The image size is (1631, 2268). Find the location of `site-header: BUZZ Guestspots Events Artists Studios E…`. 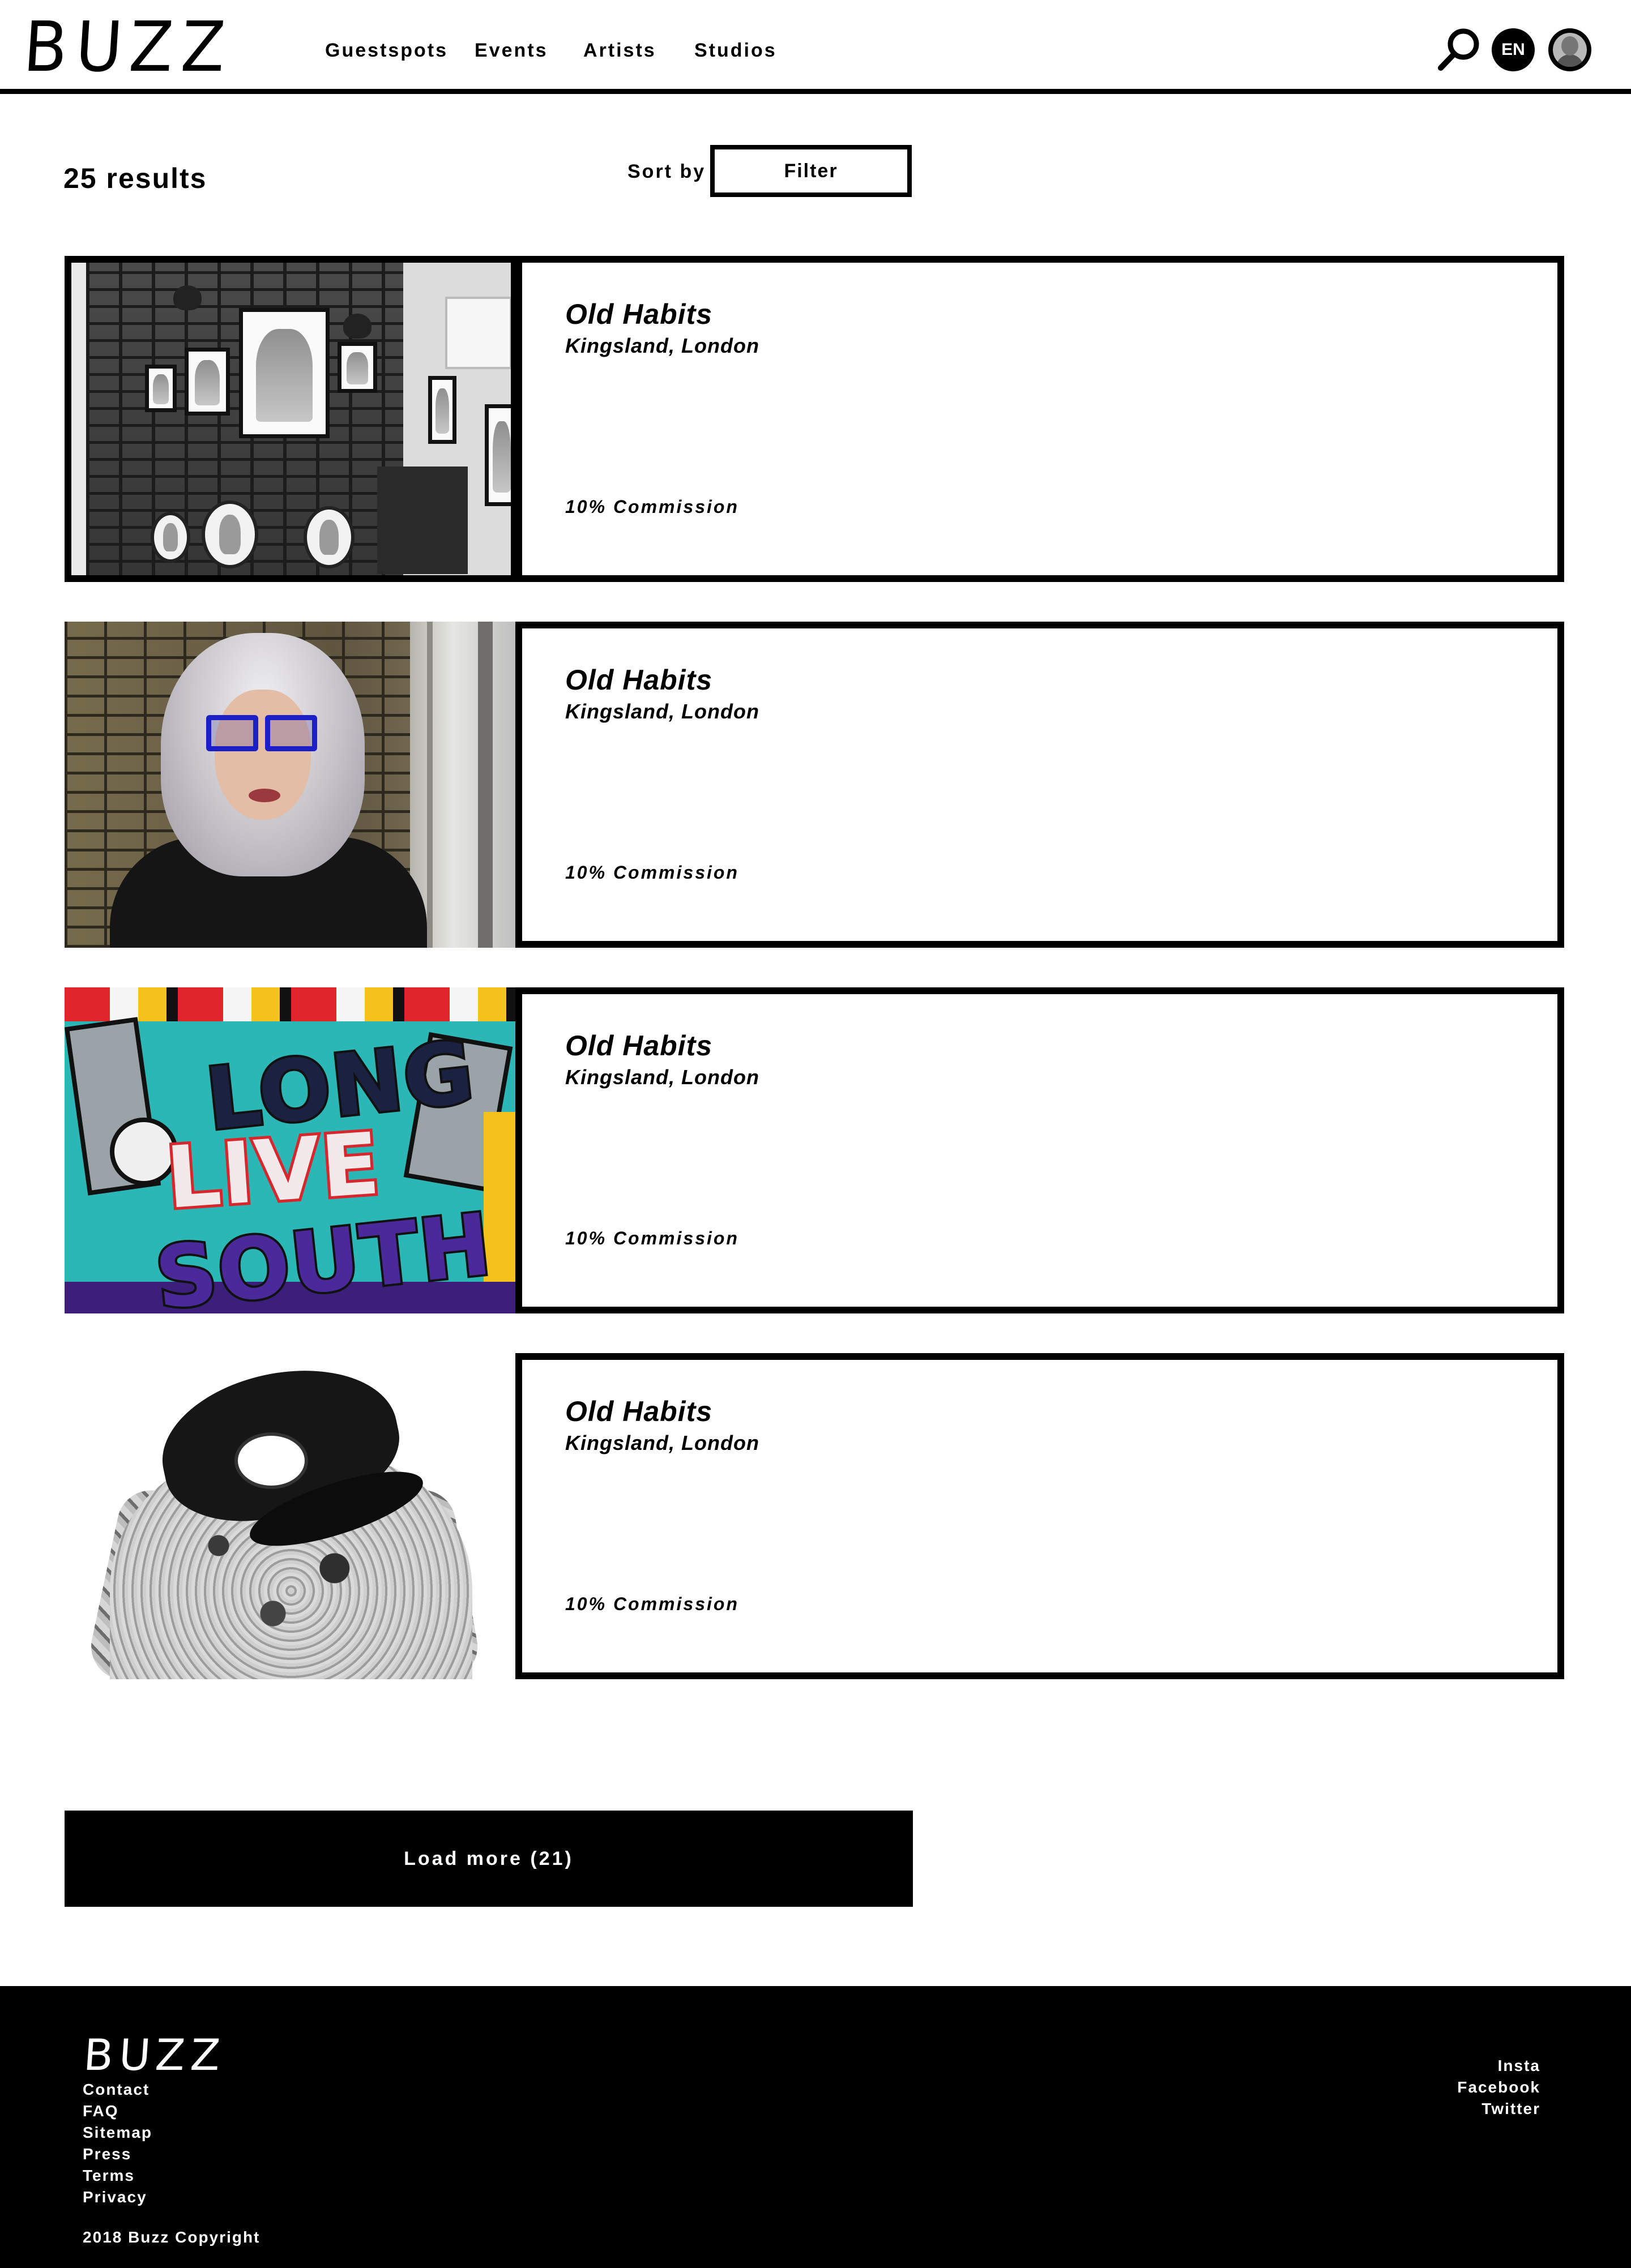

site-header: BUZZ Guestspots Events Artists Studios E… is located at coordinates (816, 47).